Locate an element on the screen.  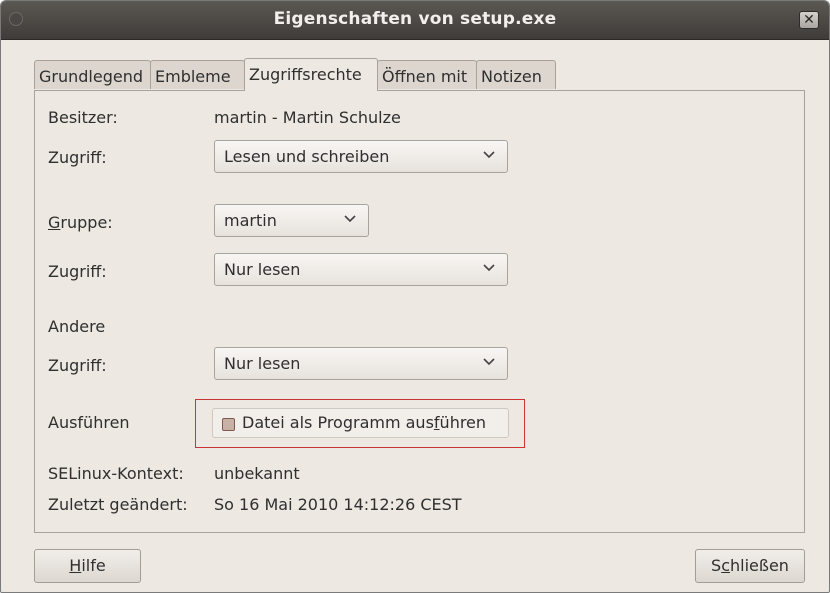
selinux-label: SELinux-Kontext: is located at coordinates (116, 473).